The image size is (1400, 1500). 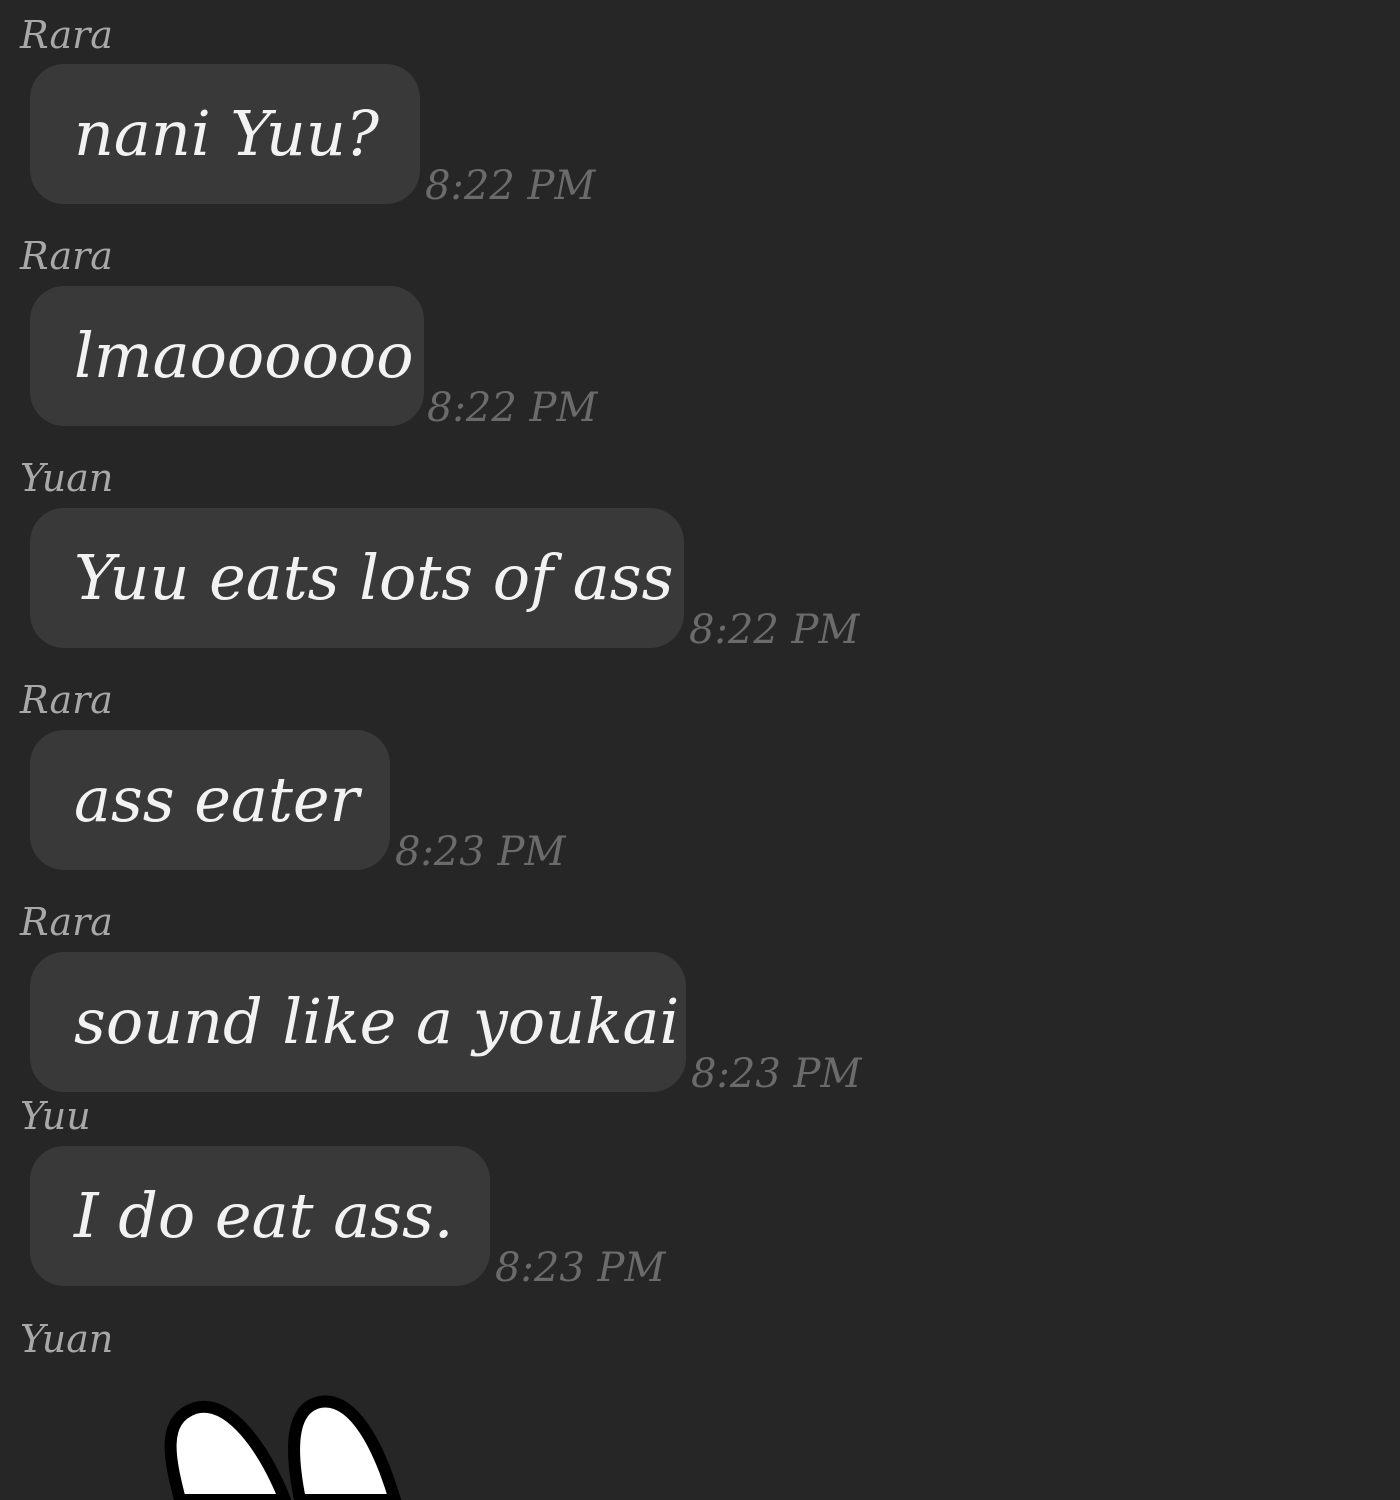 What do you see at coordinates (227, 1450) in the screenshot?
I see `left-ear-shape` at bounding box center [227, 1450].